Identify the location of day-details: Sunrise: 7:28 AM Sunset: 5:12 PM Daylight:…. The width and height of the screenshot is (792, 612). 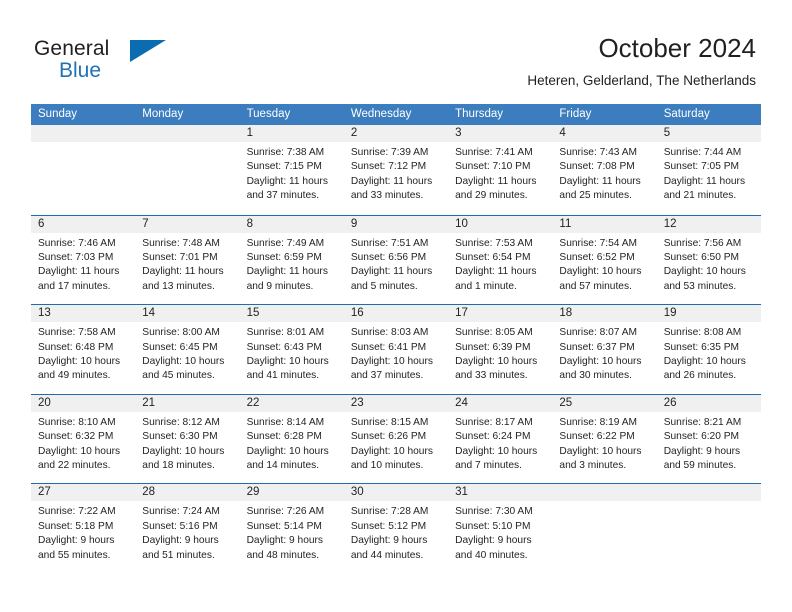
(396, 532).